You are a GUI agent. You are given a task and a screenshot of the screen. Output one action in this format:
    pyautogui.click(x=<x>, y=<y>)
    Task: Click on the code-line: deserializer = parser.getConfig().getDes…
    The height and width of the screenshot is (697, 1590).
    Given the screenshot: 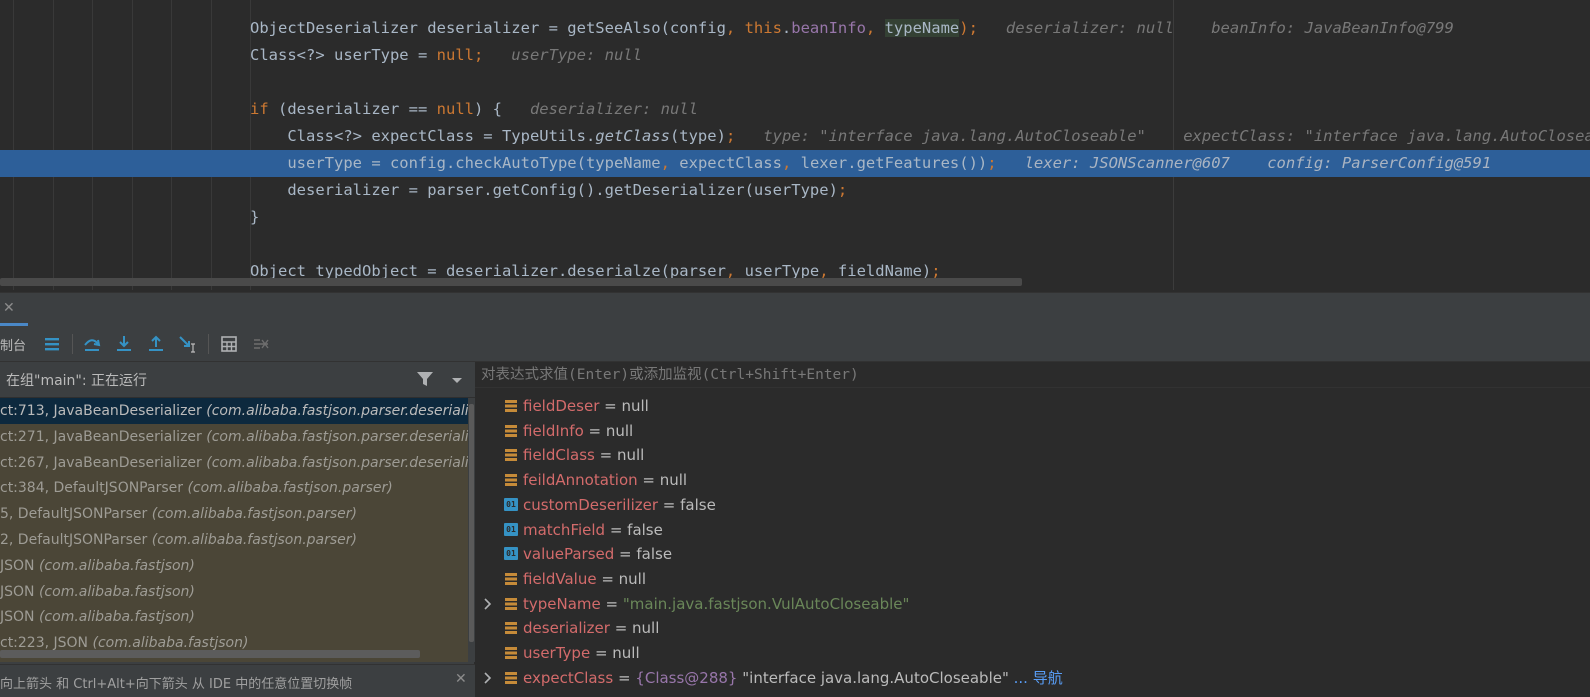 What is the action you would take?
    pyautogui.click(x=795, y=190)
    